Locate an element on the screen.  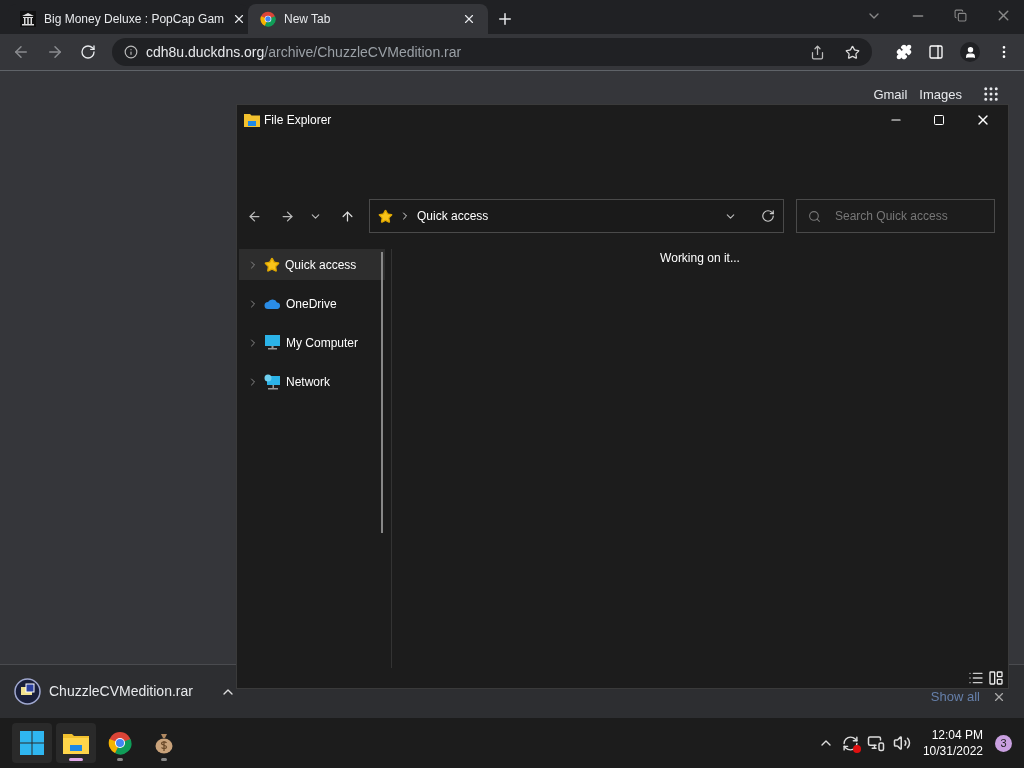
download-item: ChuzzleCVMedition.rar is located at coordinates (125, 691).